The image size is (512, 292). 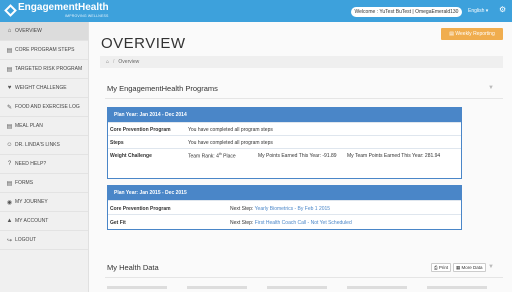 I want to click on sidebar-item-label: MY JOURNEY, so click(x=31, y=202).